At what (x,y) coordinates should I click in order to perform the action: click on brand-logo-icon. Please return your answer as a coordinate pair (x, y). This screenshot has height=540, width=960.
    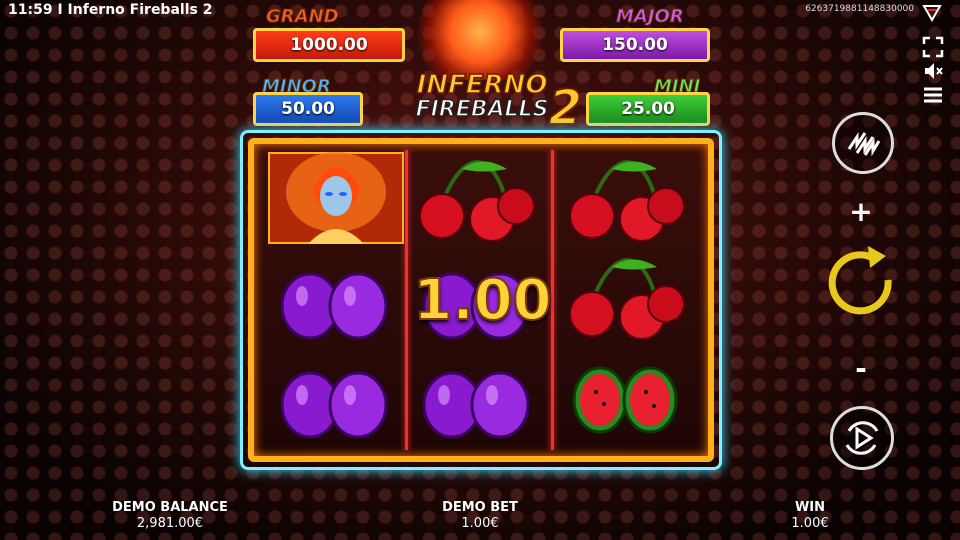
    Looking at the image, I should click on (932, 13).